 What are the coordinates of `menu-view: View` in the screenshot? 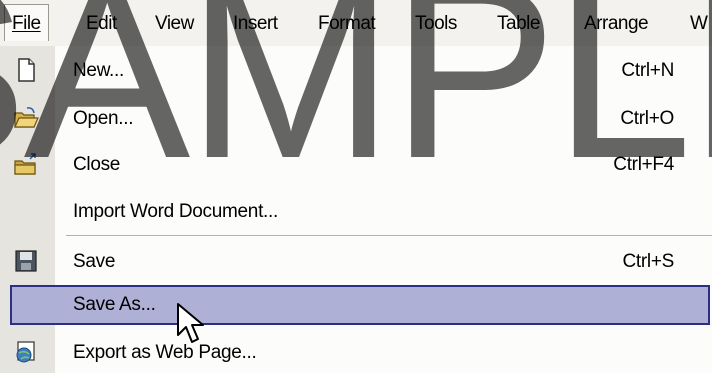 It's located at (174, 24).